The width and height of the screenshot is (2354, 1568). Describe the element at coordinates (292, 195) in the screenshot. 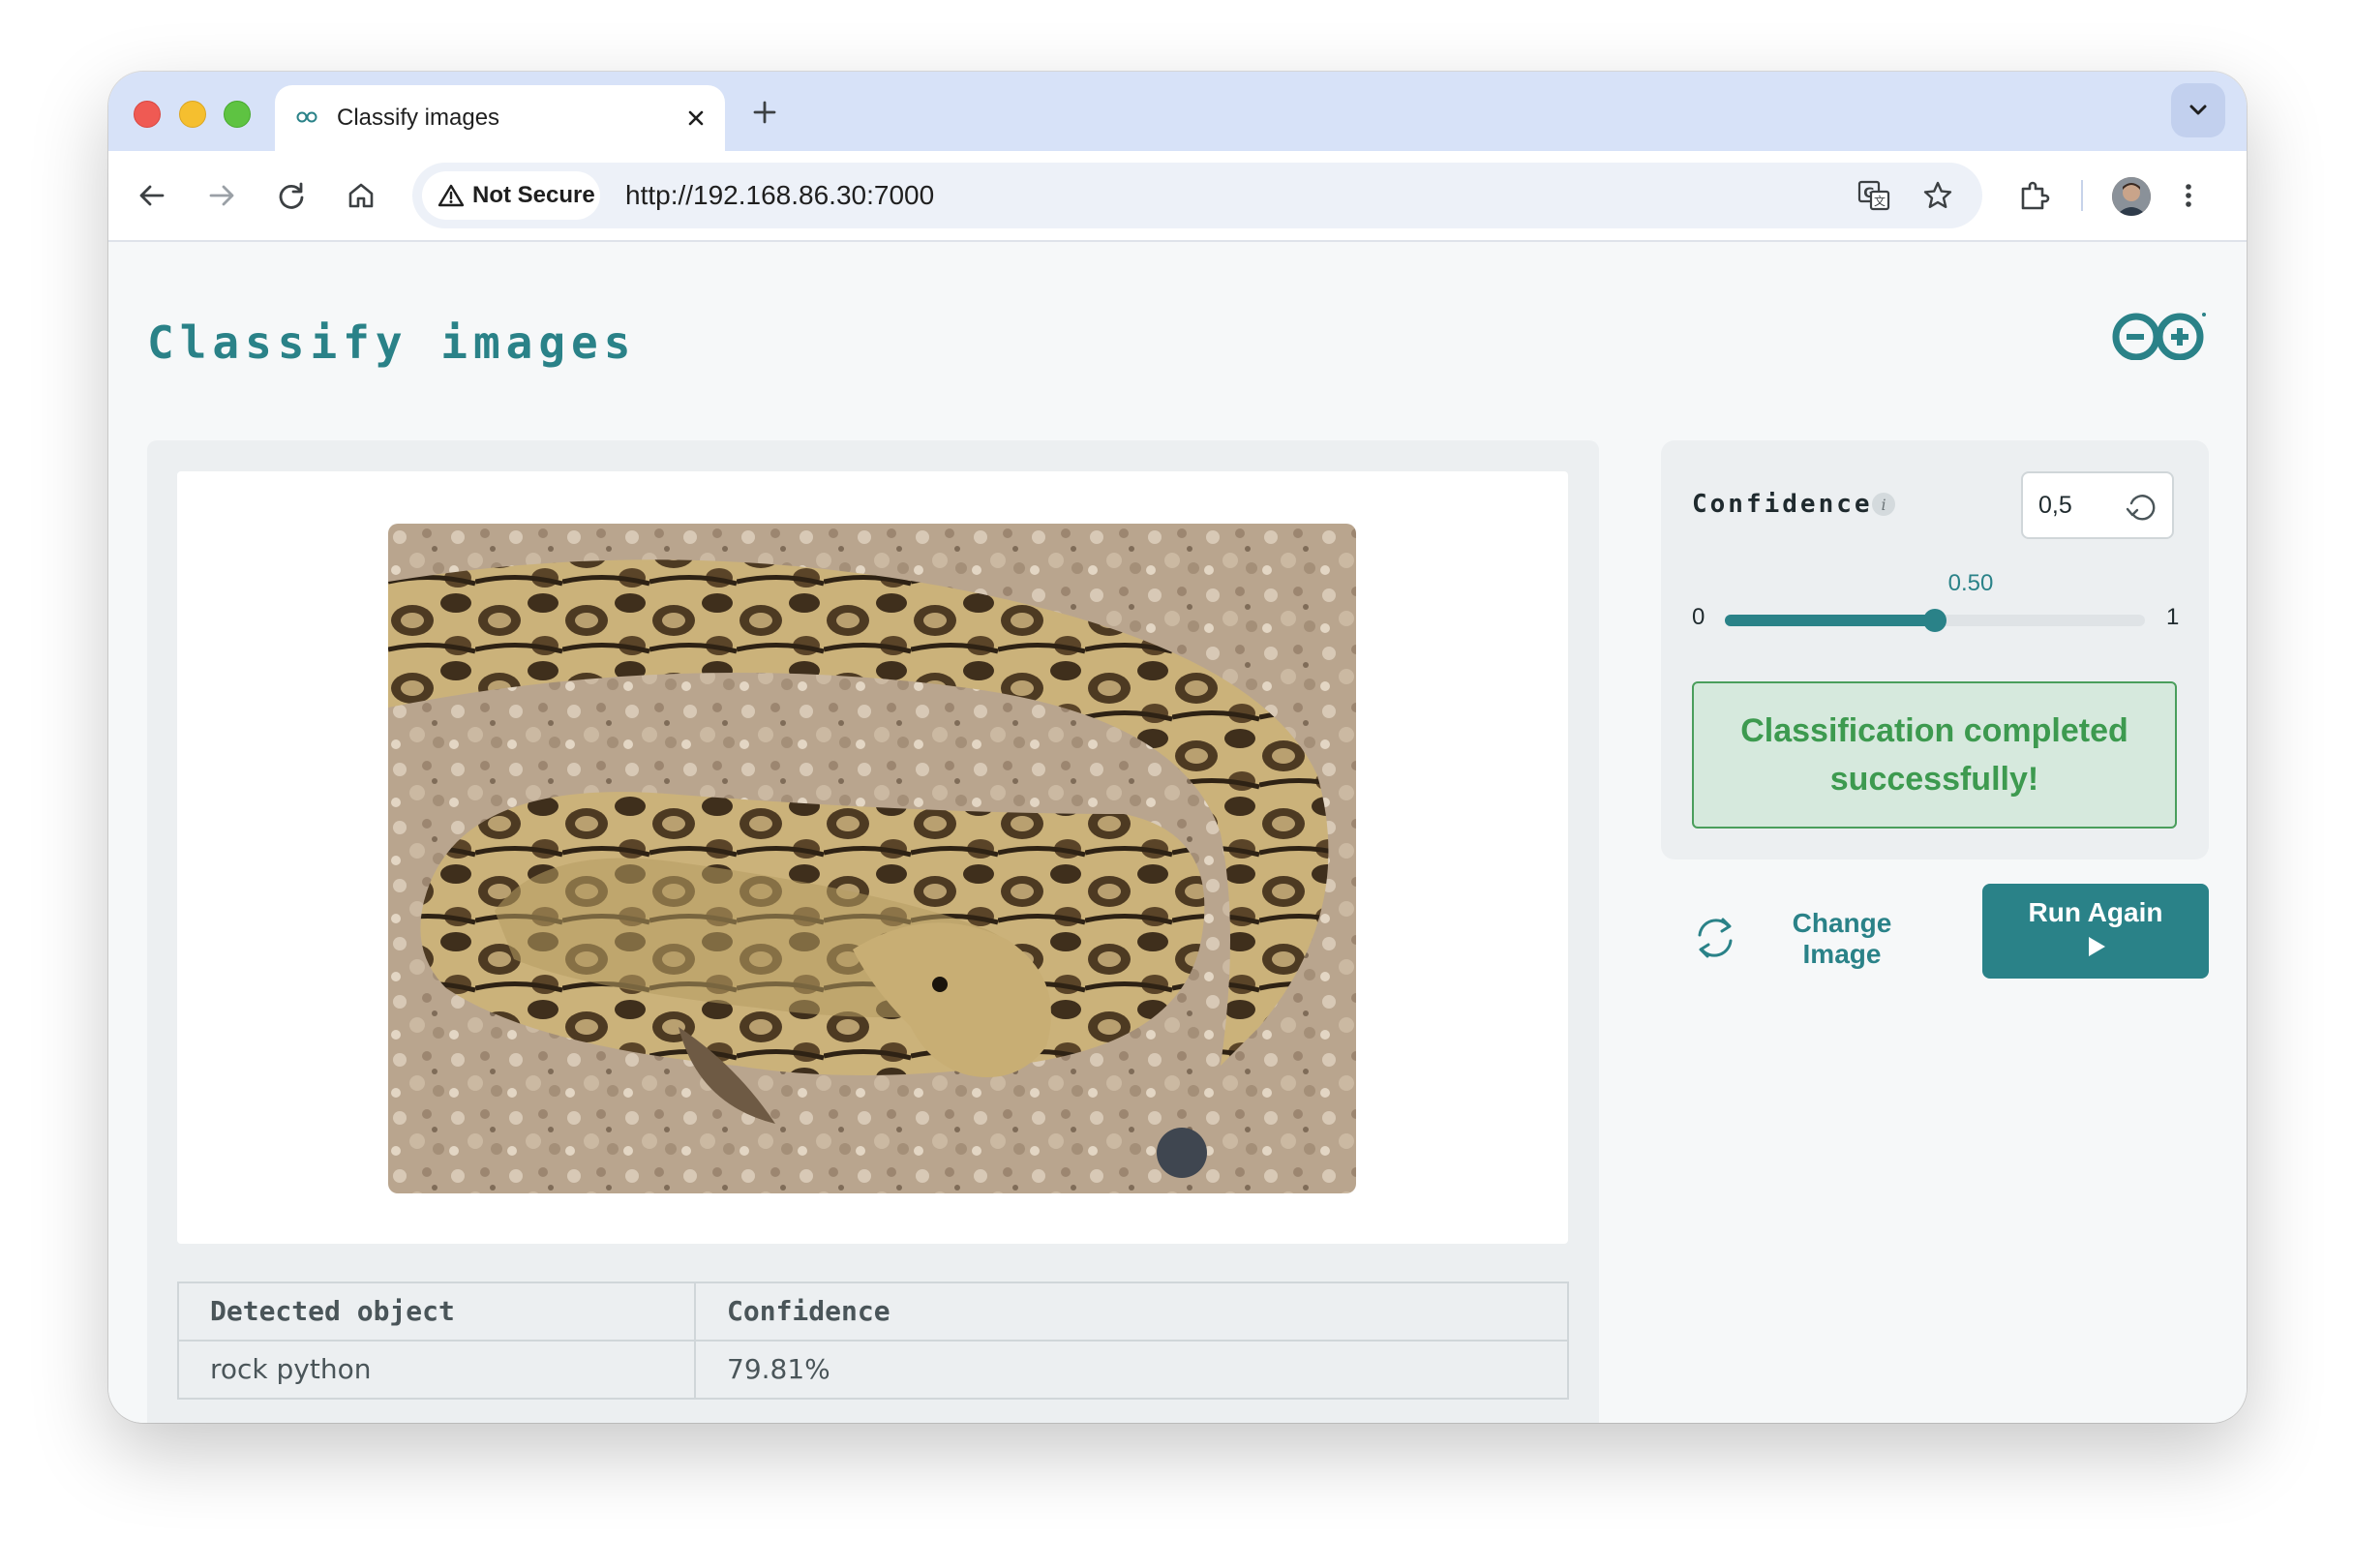

I see `reload-icon` at that location.